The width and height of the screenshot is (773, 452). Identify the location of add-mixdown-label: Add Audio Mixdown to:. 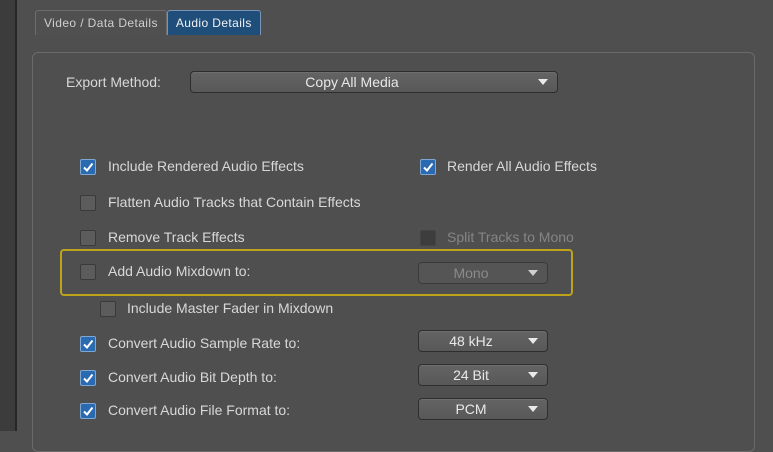
(179, 271).